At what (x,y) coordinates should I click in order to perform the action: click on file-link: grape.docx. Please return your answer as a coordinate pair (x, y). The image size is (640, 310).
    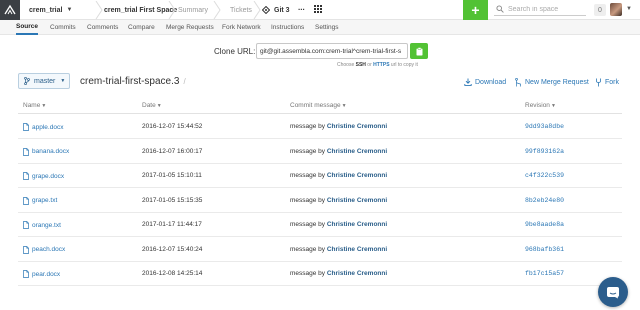
    Looking at the image, I should click on (43, 176).